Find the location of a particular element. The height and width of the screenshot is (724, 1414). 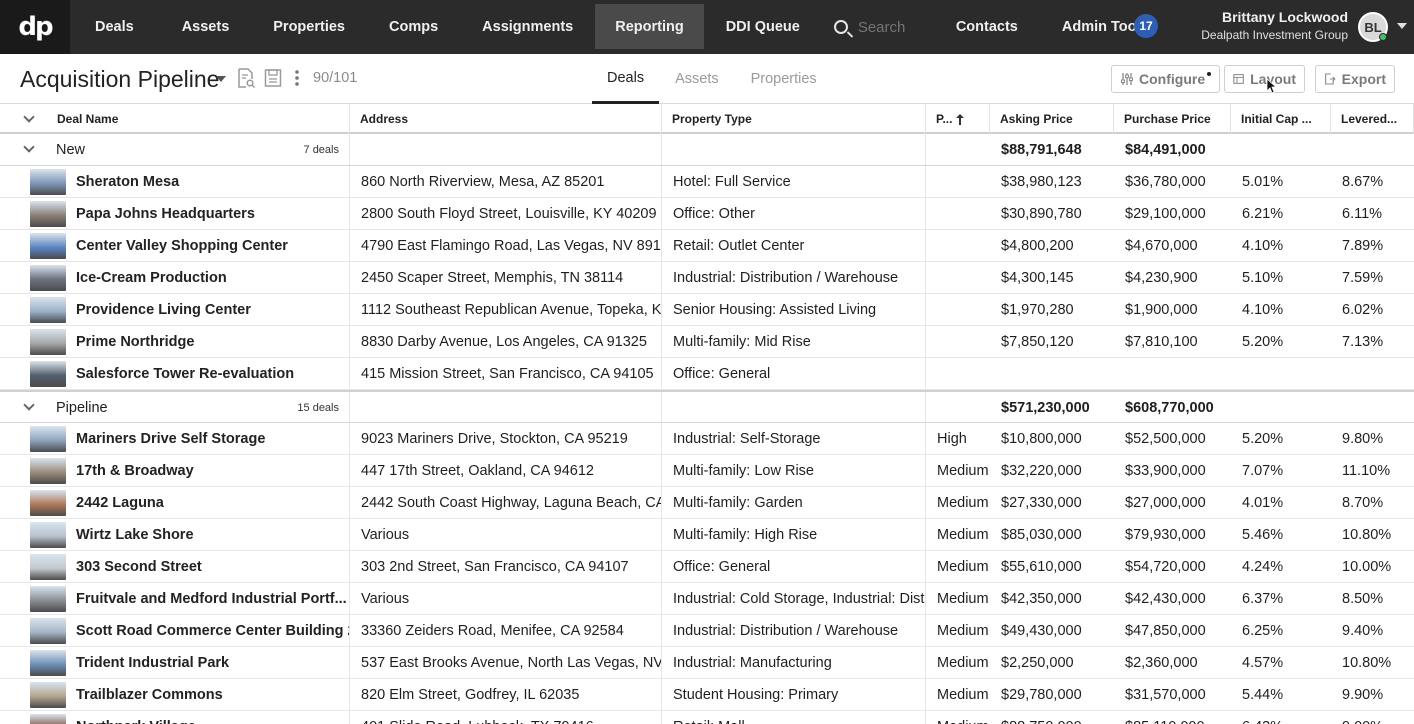

dealpath-logo: dp is located at coordinates (35, 27).